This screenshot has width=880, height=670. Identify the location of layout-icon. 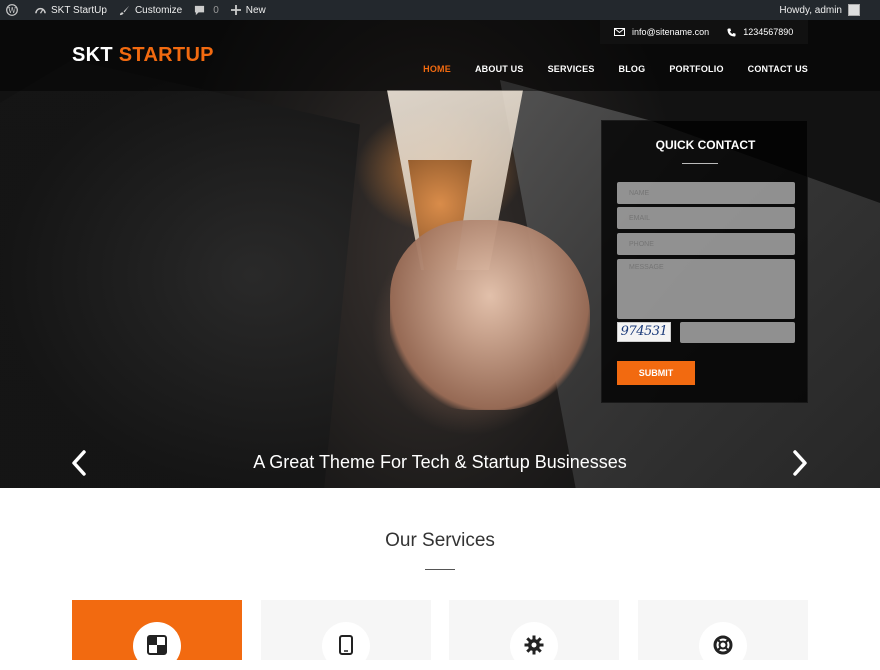
(157, 645).